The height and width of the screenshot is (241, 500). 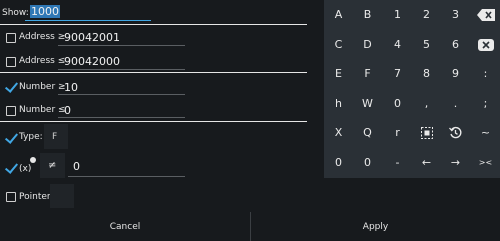 What do you see at coordinates (397, 132) in the screenshot?
I see `key-r: r` at bounding box center [397, 132].